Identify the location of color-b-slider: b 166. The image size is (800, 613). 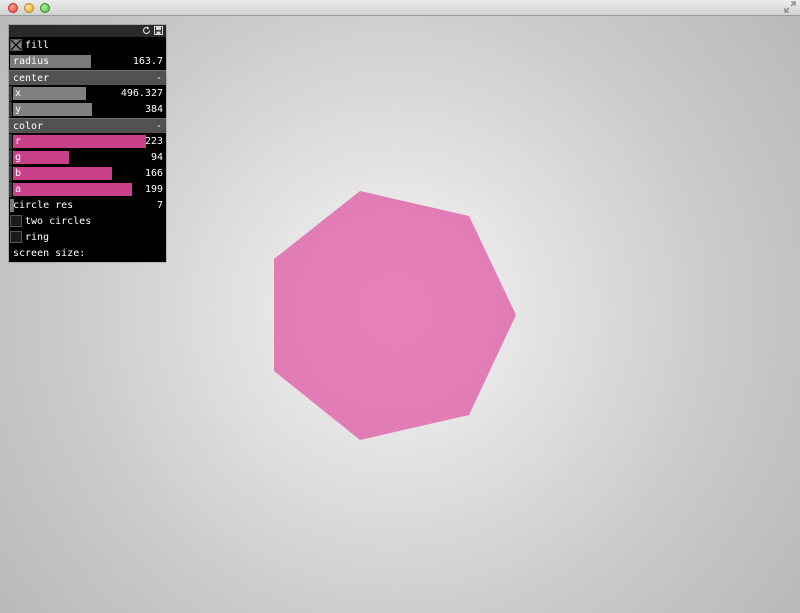
(87, 173).